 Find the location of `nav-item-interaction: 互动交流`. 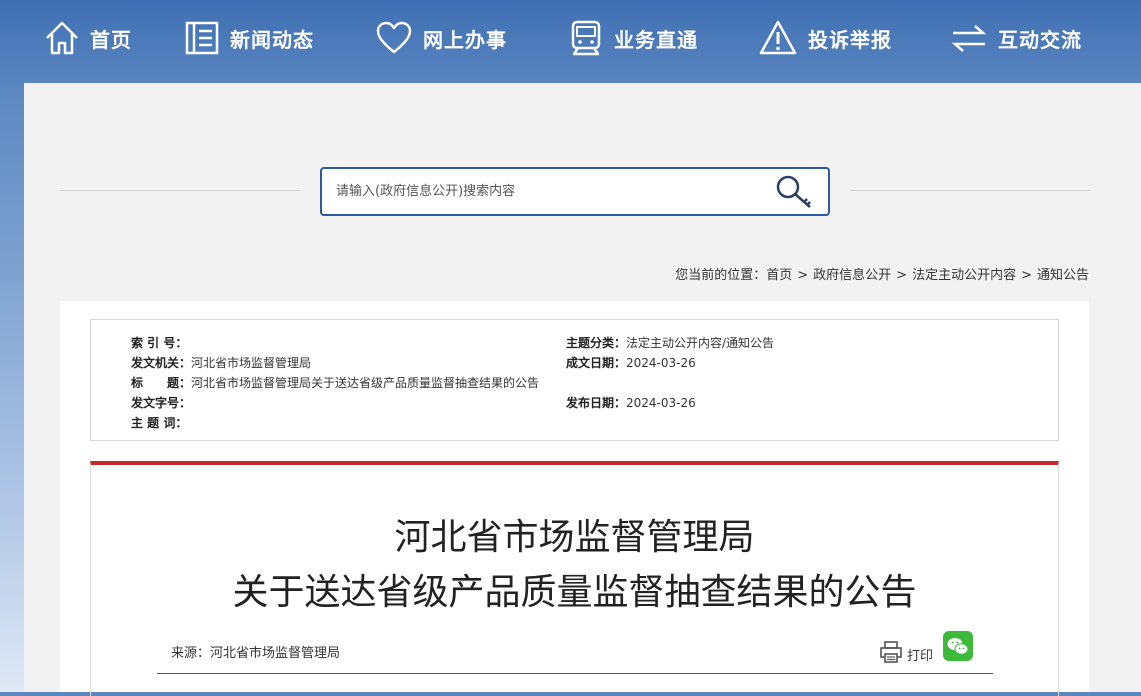

nav-item-interaction: 互动交流 is located at coordinates (1016, 38).